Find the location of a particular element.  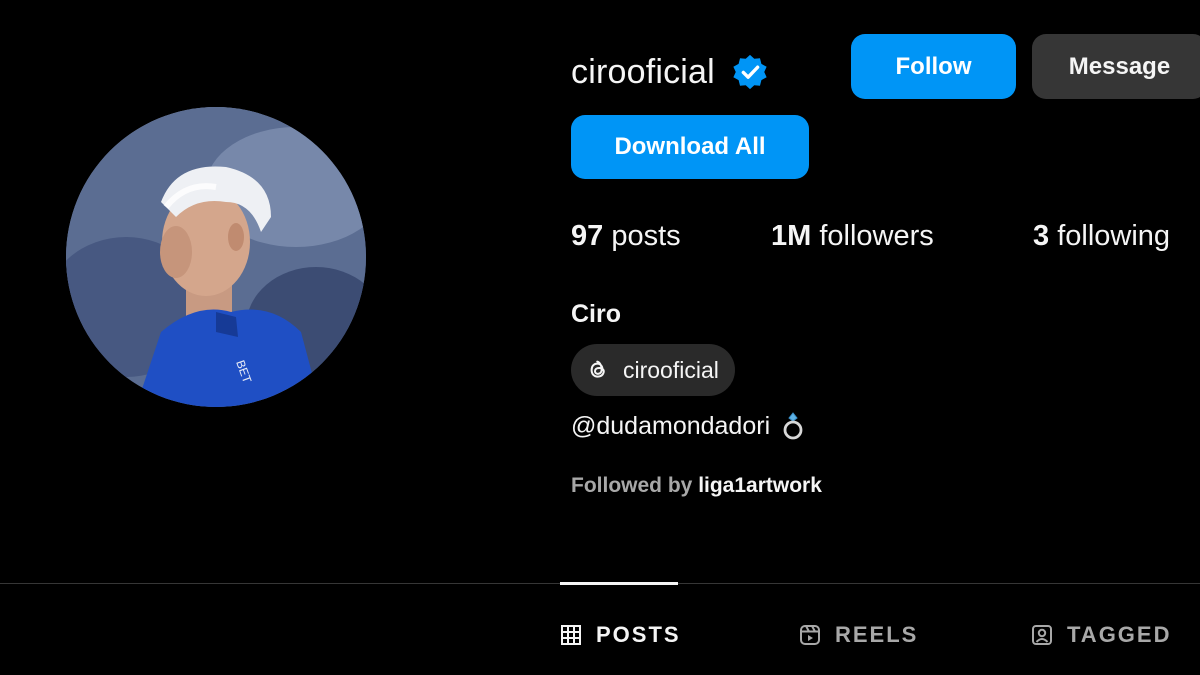

followers-count: 1M is located at coordinates (791, 236).